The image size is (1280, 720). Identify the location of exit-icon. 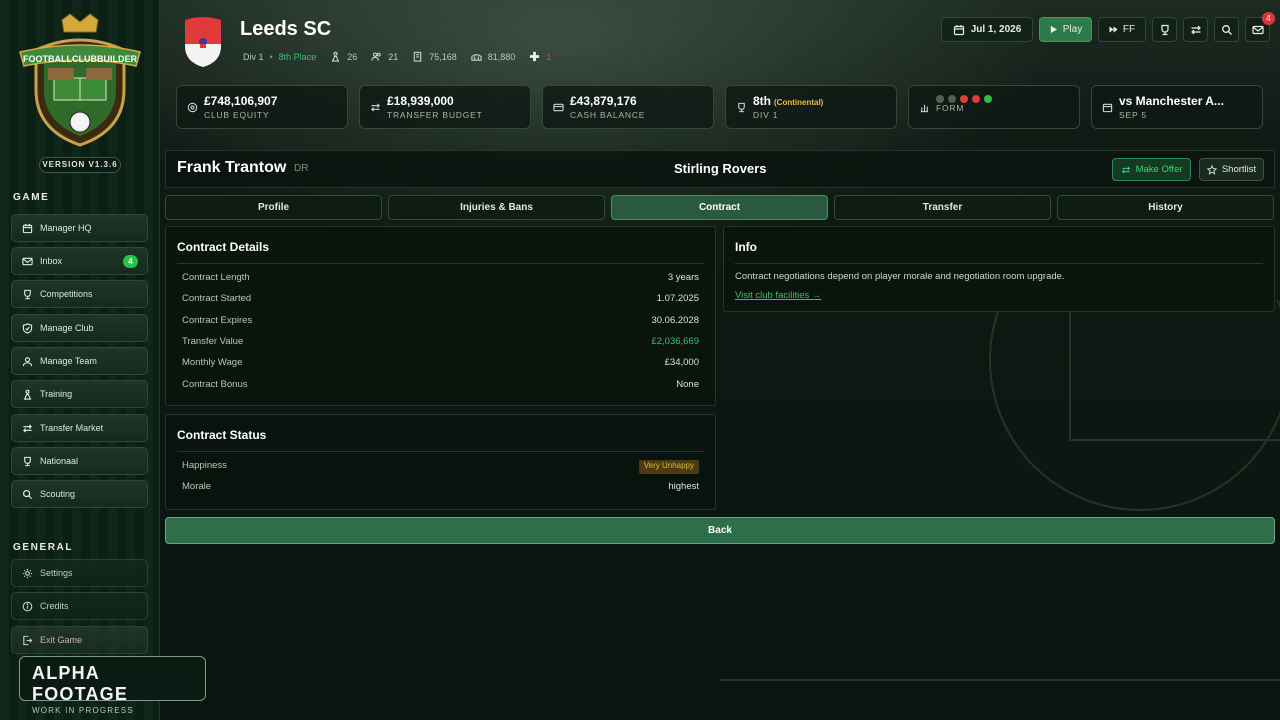
(28, 640).